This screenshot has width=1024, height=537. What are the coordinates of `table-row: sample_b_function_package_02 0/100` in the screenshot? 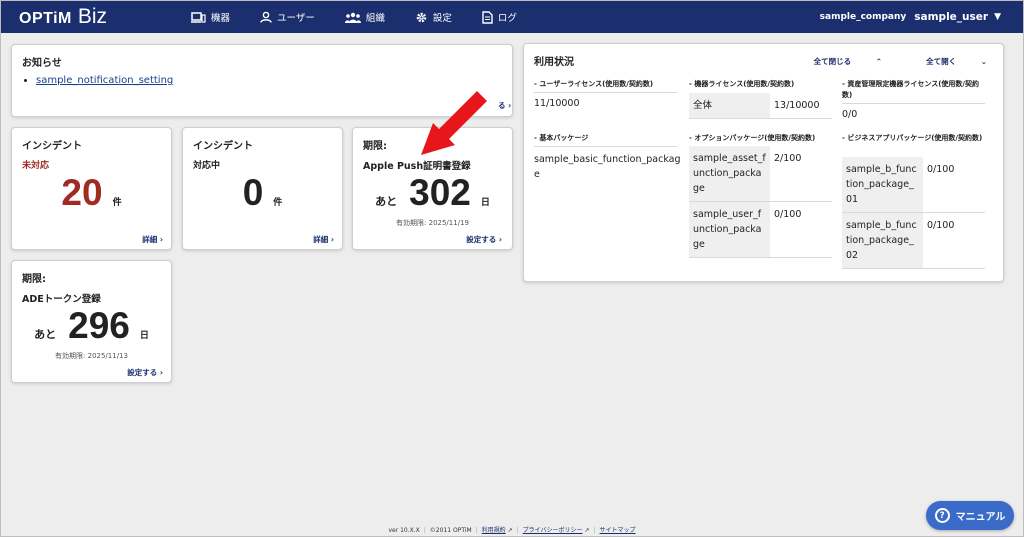 It's located at (913, 240).